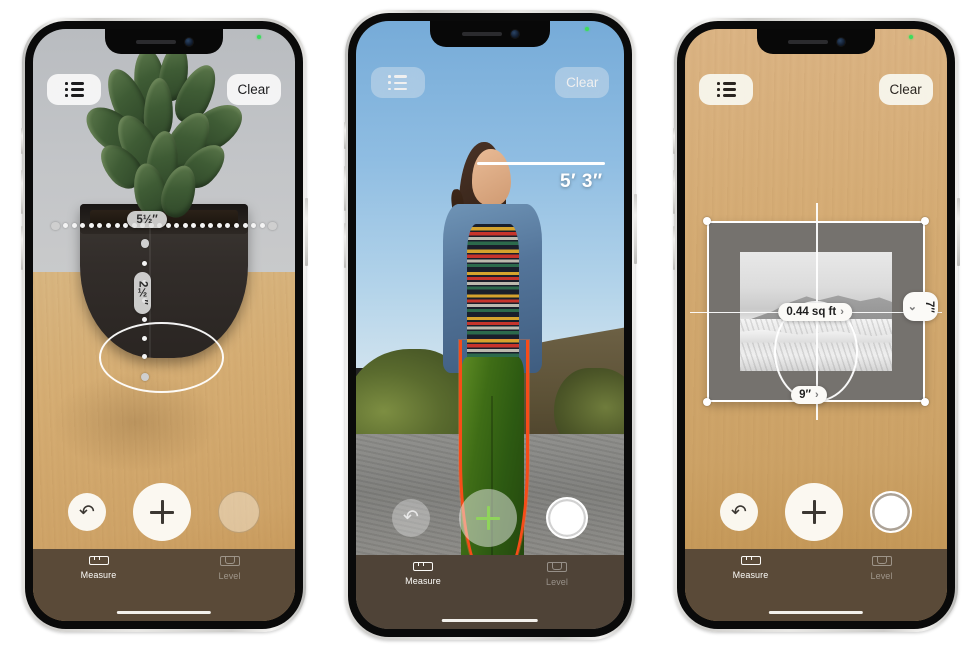 This screenshot has width=980, height=650. I want to click on landscape-photo, so click(816, 312).